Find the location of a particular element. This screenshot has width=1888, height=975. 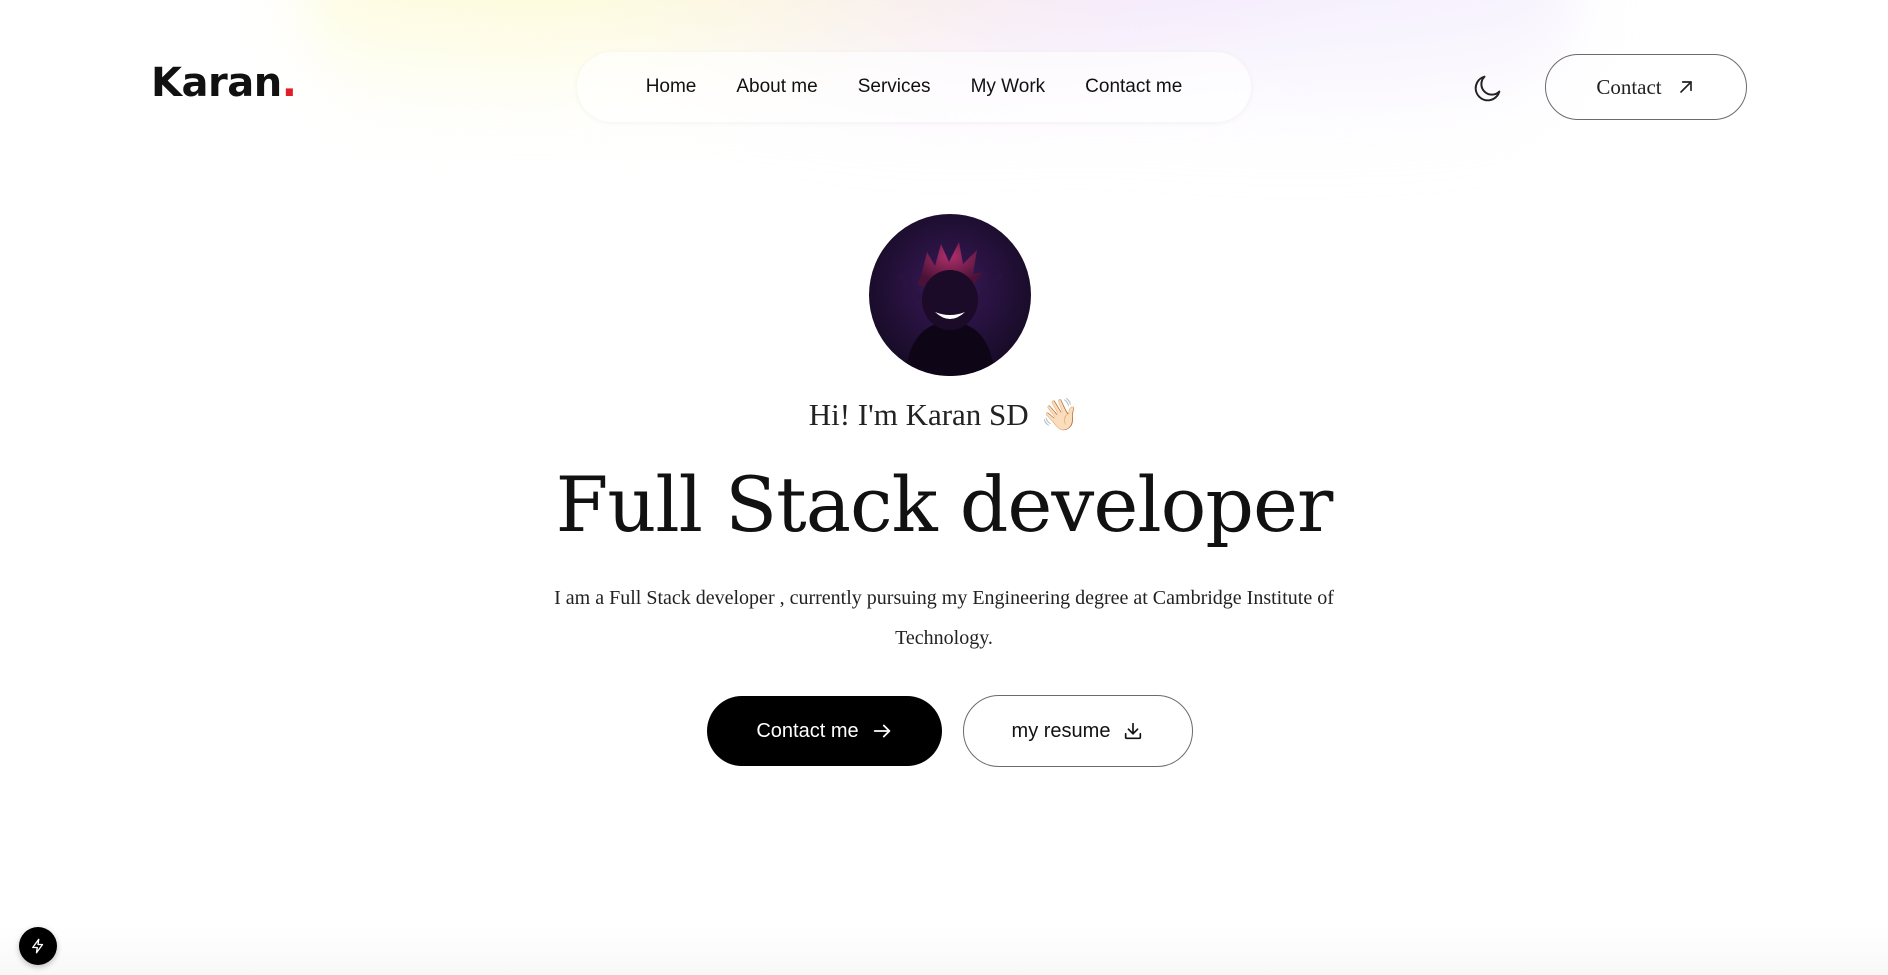

logo-text: Karan is located at coordinates (216, 83).